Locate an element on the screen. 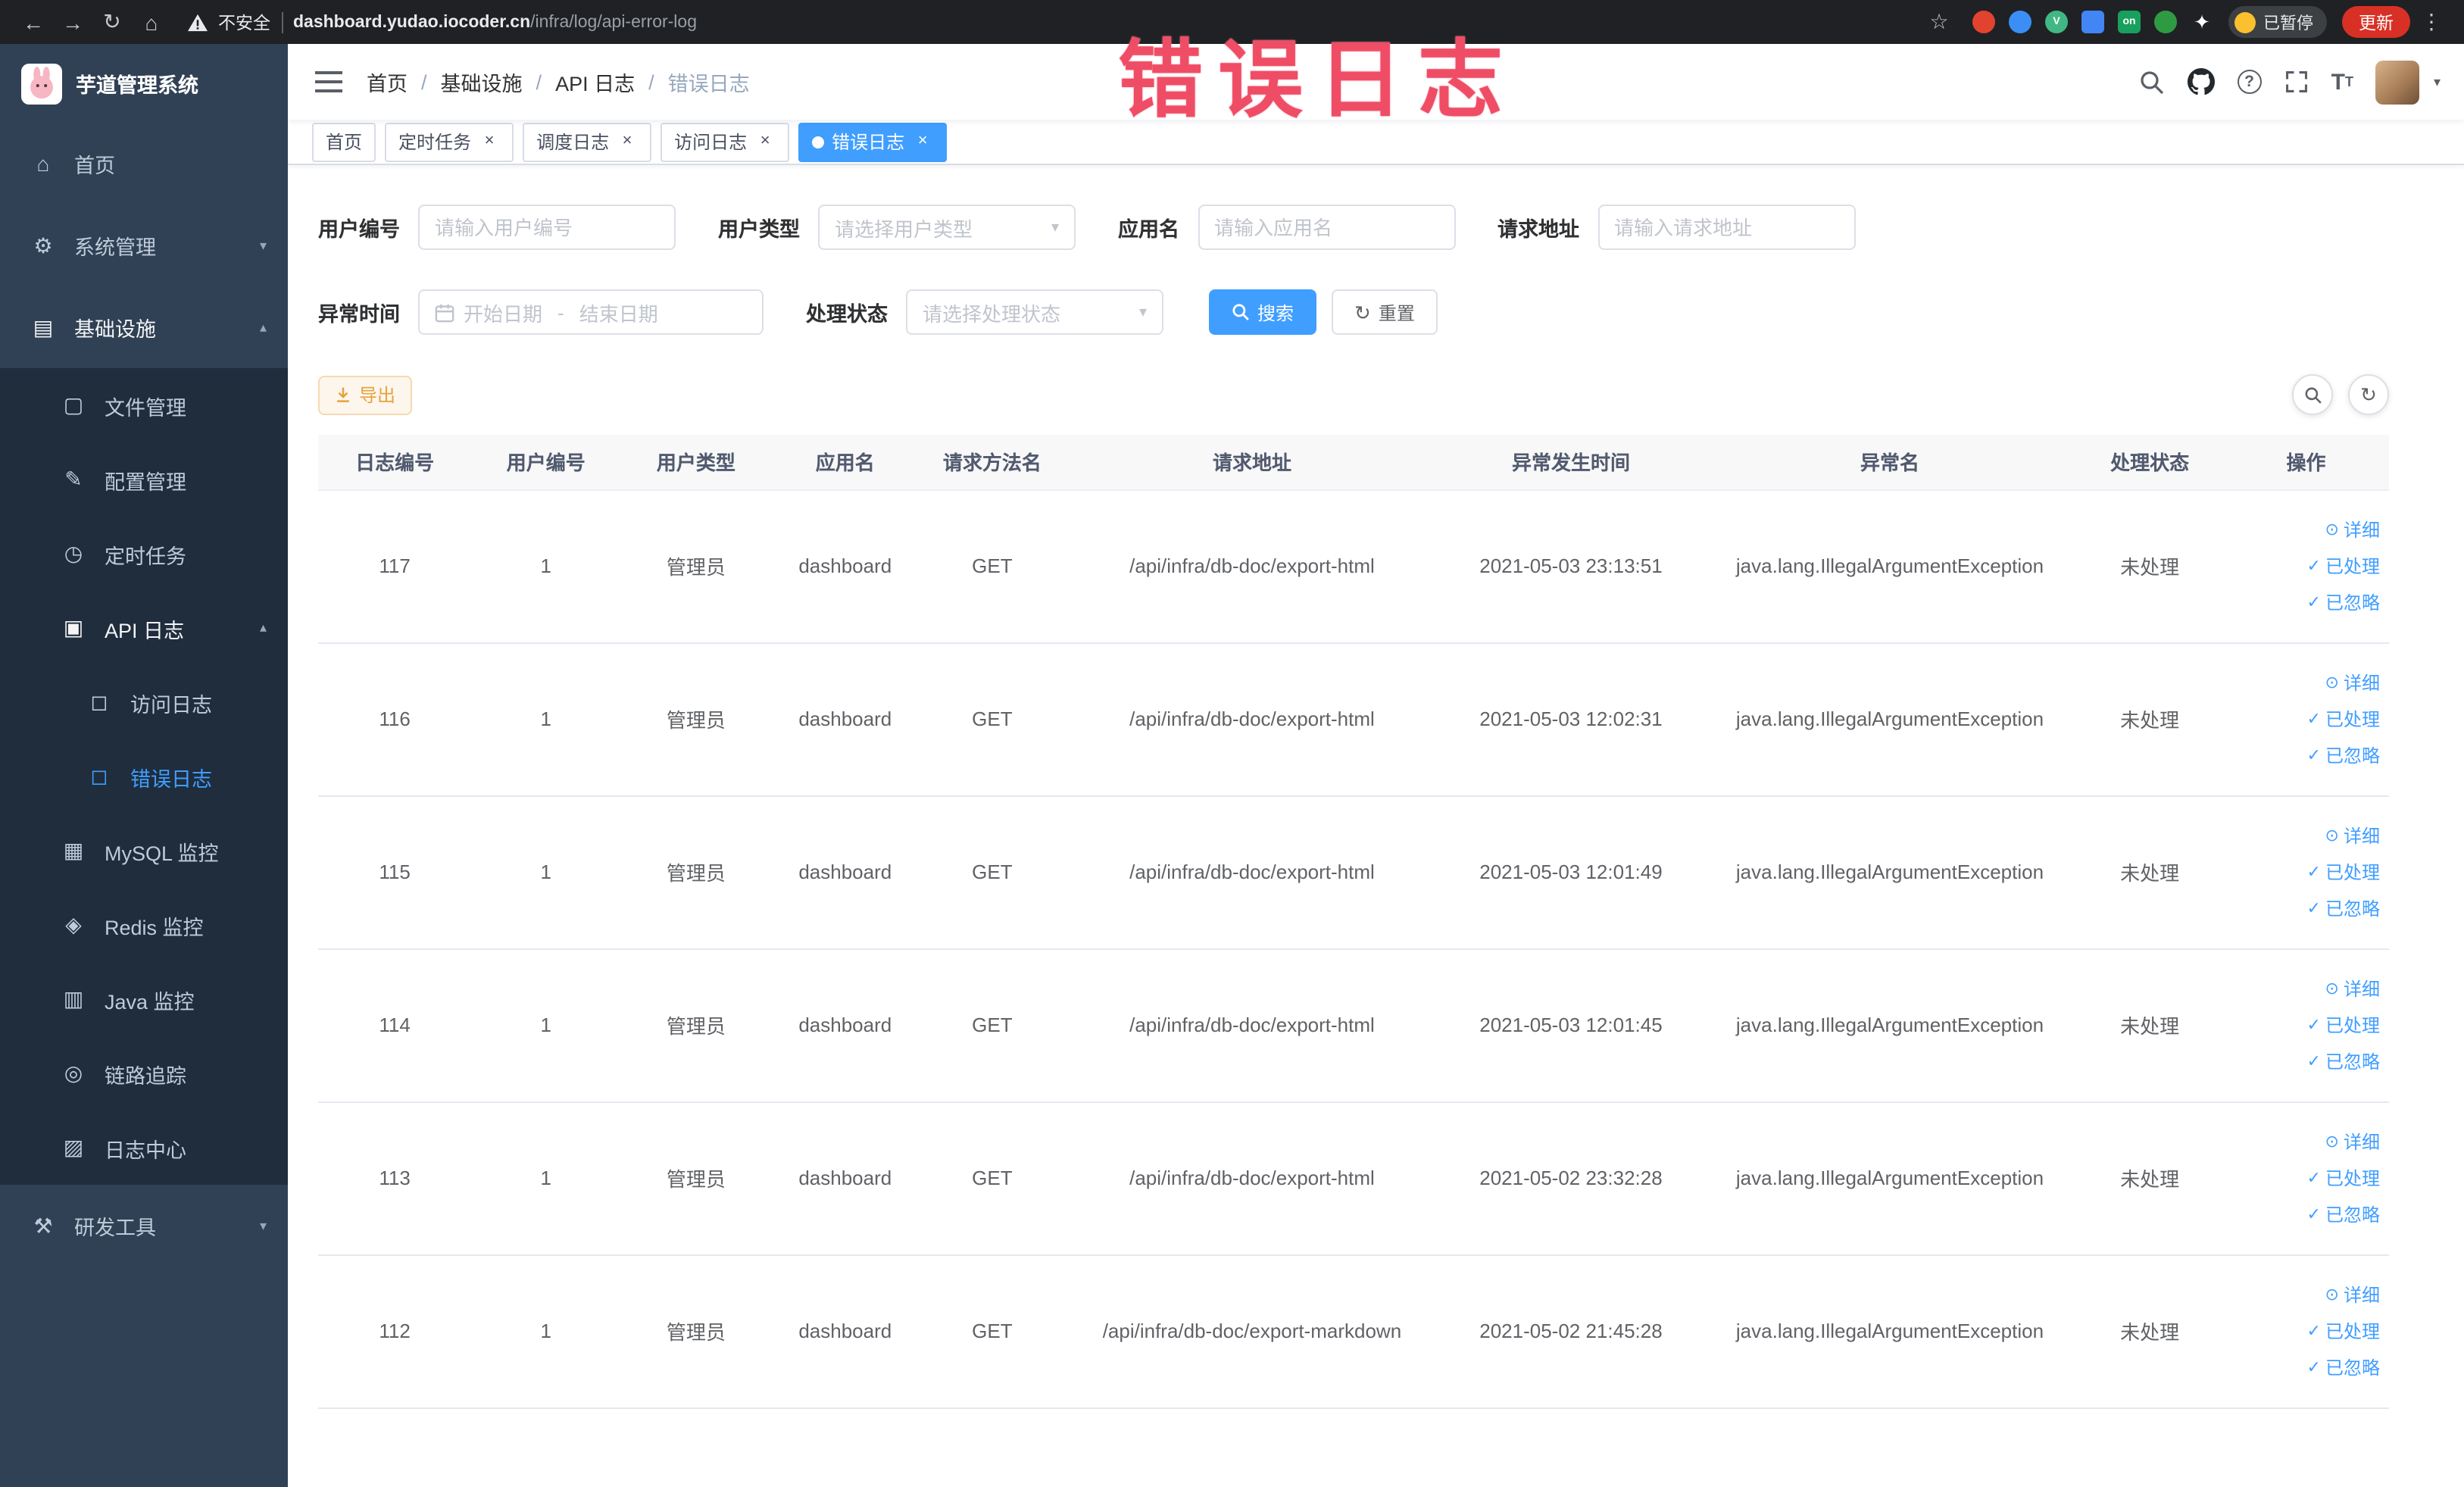  user-id-input is located at coordinates (547, 227).